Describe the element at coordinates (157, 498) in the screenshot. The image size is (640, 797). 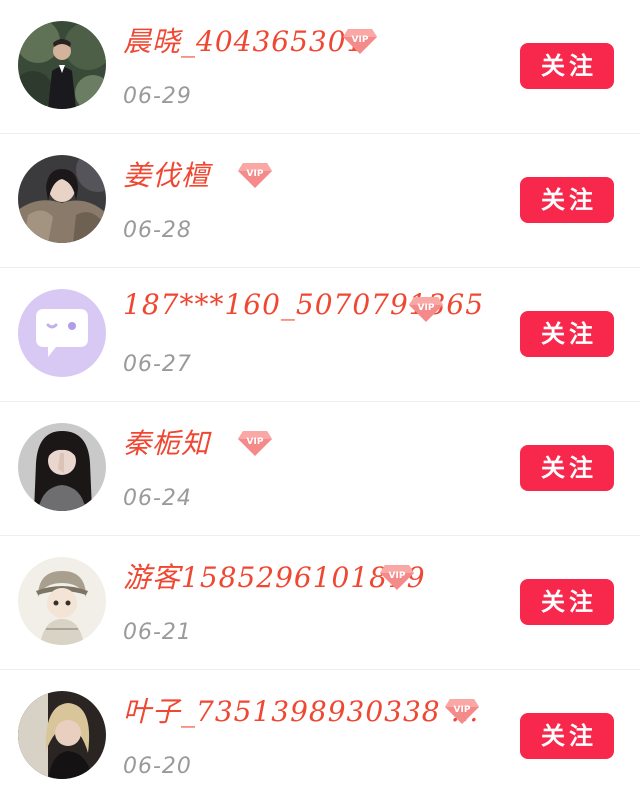
I see `follow-date: 06-24` at that location.